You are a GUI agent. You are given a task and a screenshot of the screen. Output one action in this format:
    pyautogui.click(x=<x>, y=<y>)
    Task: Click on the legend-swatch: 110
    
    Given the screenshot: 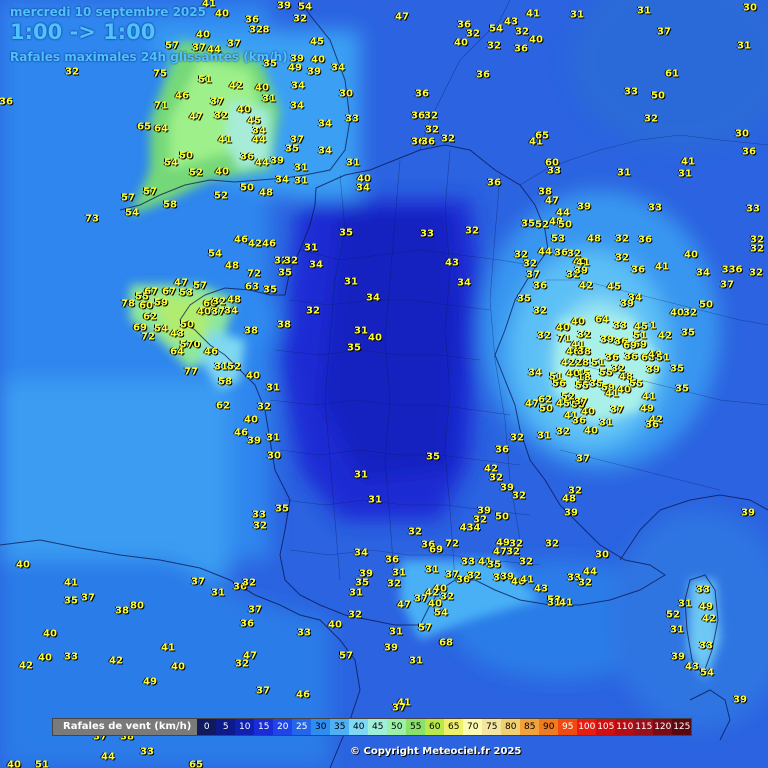 What is the action you would take?
    pyautogui.click(x=625, y=727)
    